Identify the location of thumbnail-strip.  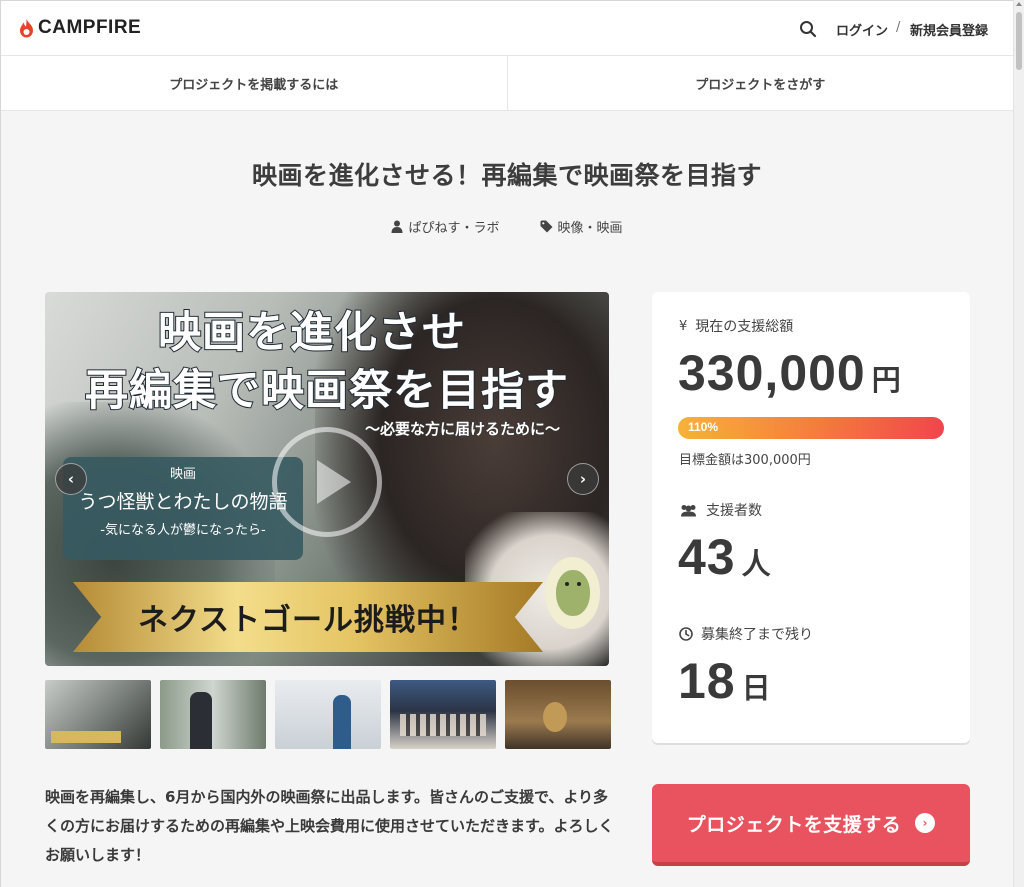
(328, 714).